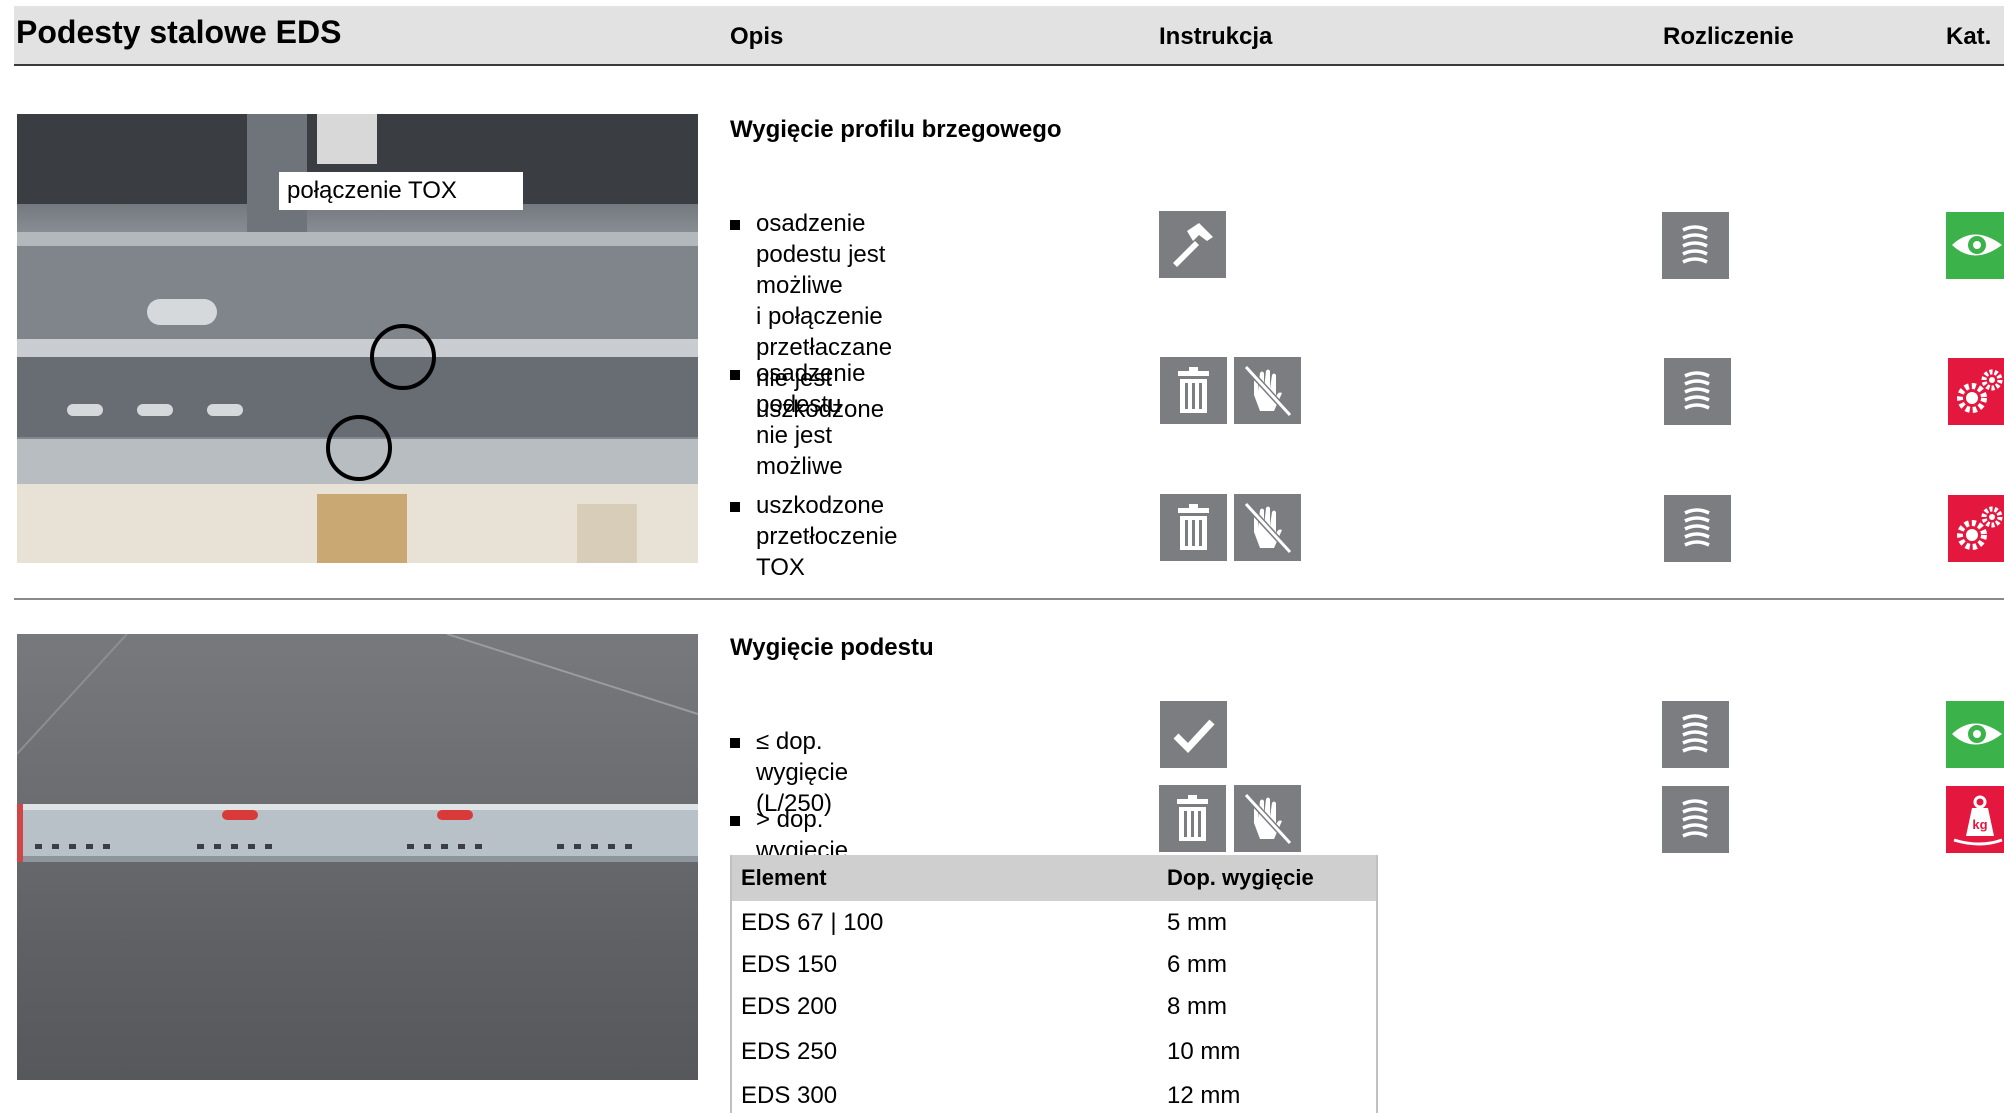 This screenshot has height=1113, width=2004. I want to click on column-header-opis: Opis, so click(757, 36).